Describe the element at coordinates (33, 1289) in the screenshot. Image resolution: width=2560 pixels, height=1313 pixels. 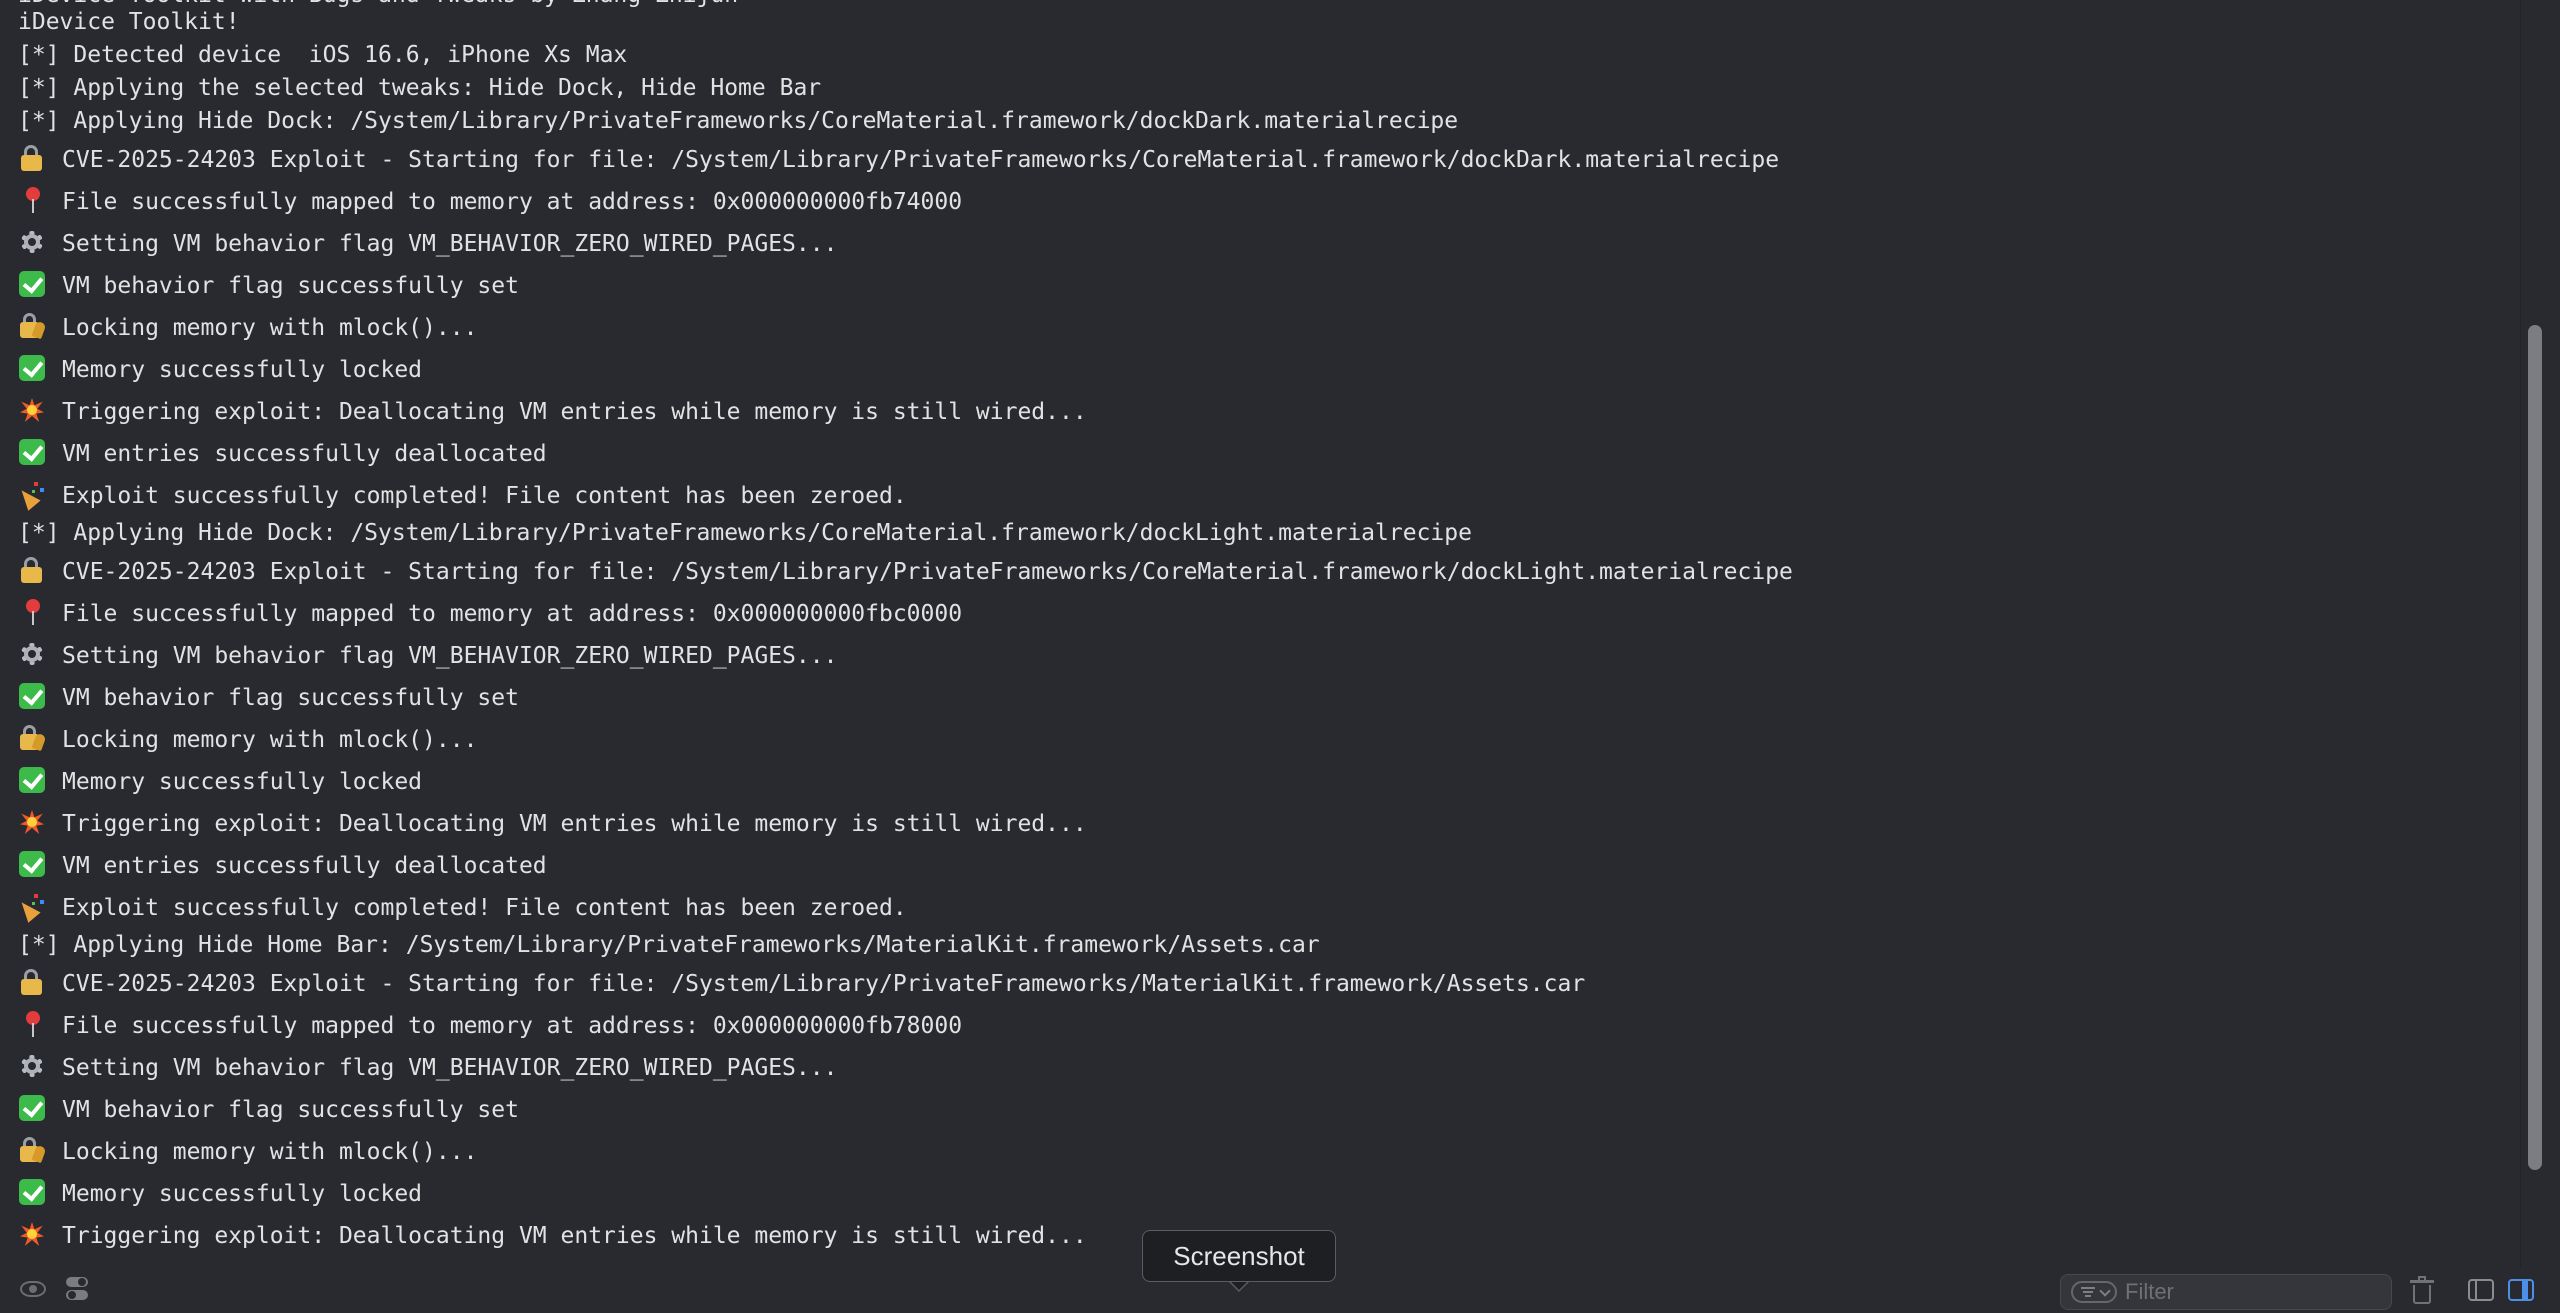
I see `eye-icon` at that location.